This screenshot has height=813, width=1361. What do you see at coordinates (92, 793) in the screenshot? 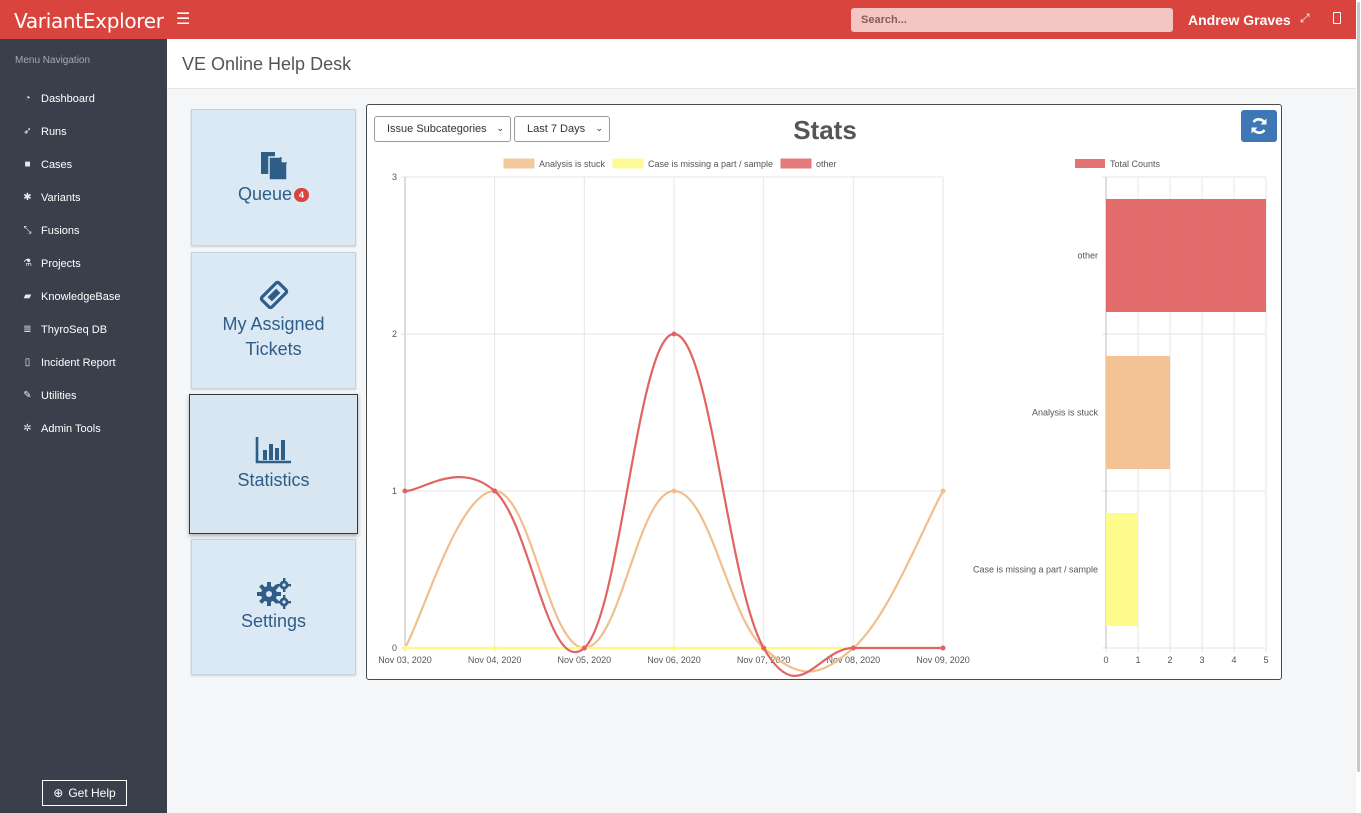
I see `get-help-label: Get Help` at bounding box center [92, 793].